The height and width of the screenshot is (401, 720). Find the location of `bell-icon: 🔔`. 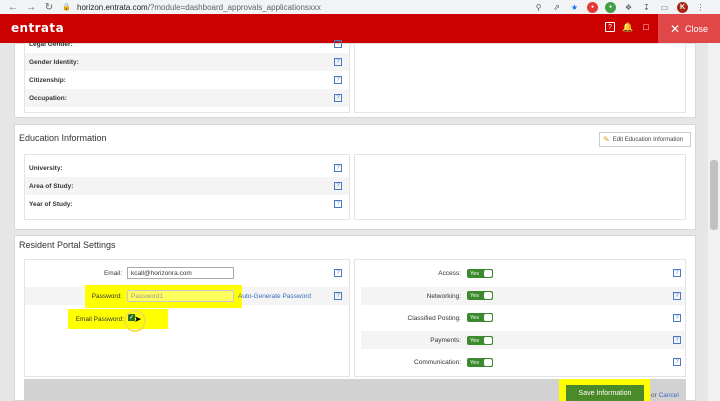

bell-icon: 🔔 is located at coordinates (627, 27).